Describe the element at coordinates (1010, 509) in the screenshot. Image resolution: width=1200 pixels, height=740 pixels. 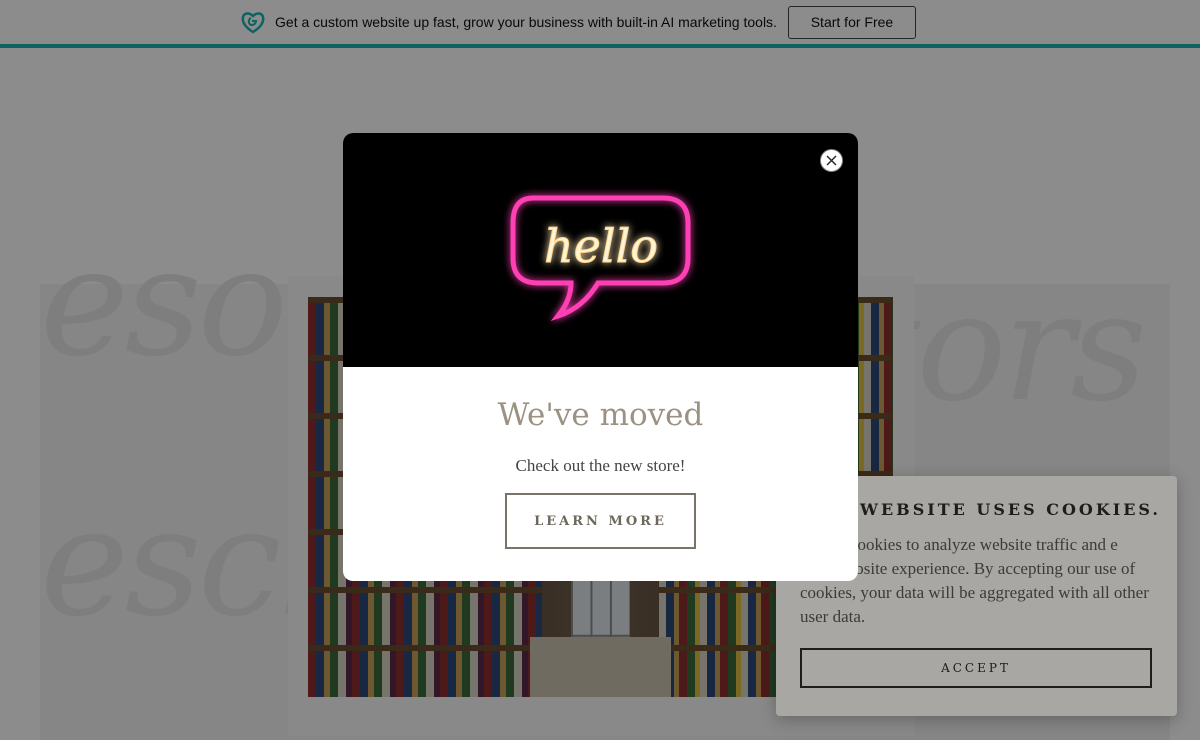
I see `cookie-title: WEBSITE USES COOKIES.` at that location.